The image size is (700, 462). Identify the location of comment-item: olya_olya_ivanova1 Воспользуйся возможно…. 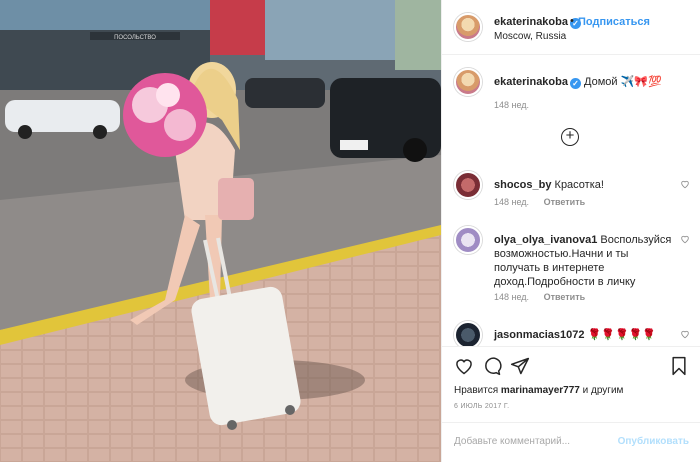
(574, 271).